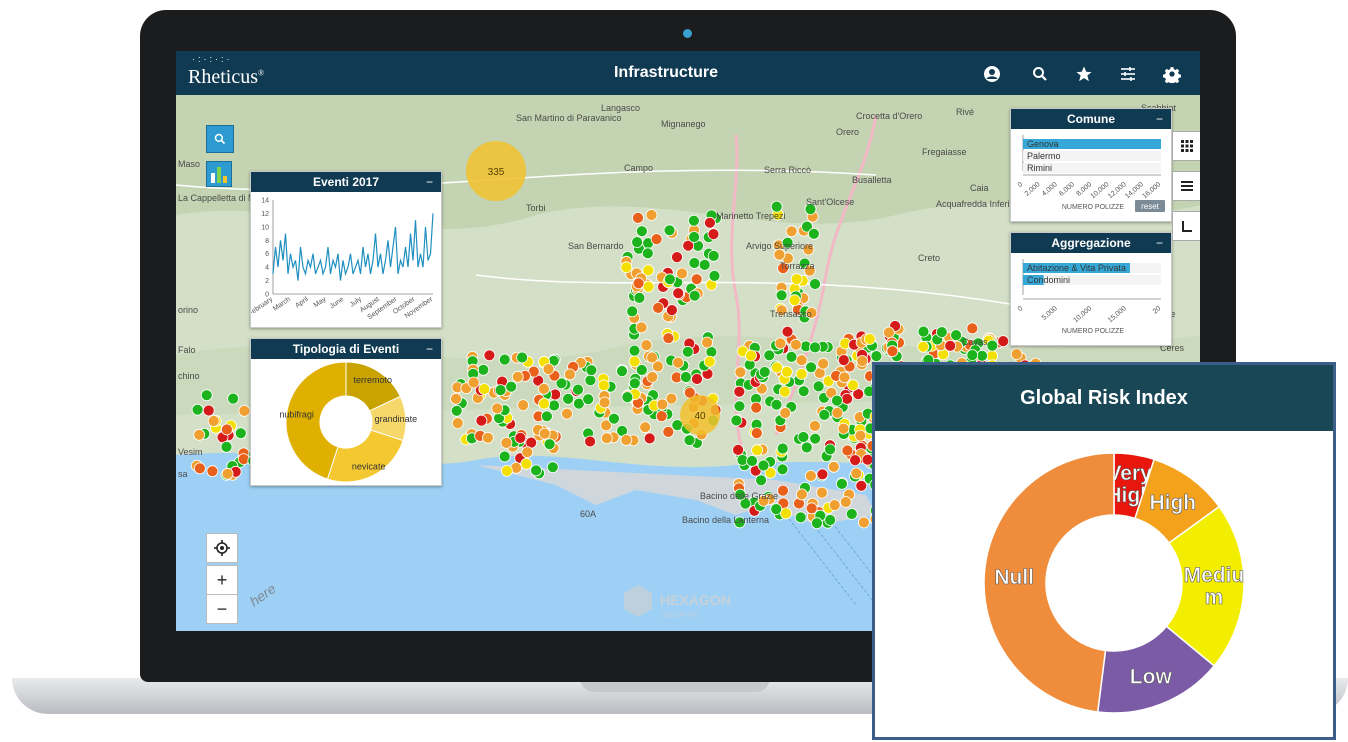 This screenshot has width=1348, height=742. Describe the element at coordinates (1084, 74) in the screenshot. I see `star-icon` at that location.